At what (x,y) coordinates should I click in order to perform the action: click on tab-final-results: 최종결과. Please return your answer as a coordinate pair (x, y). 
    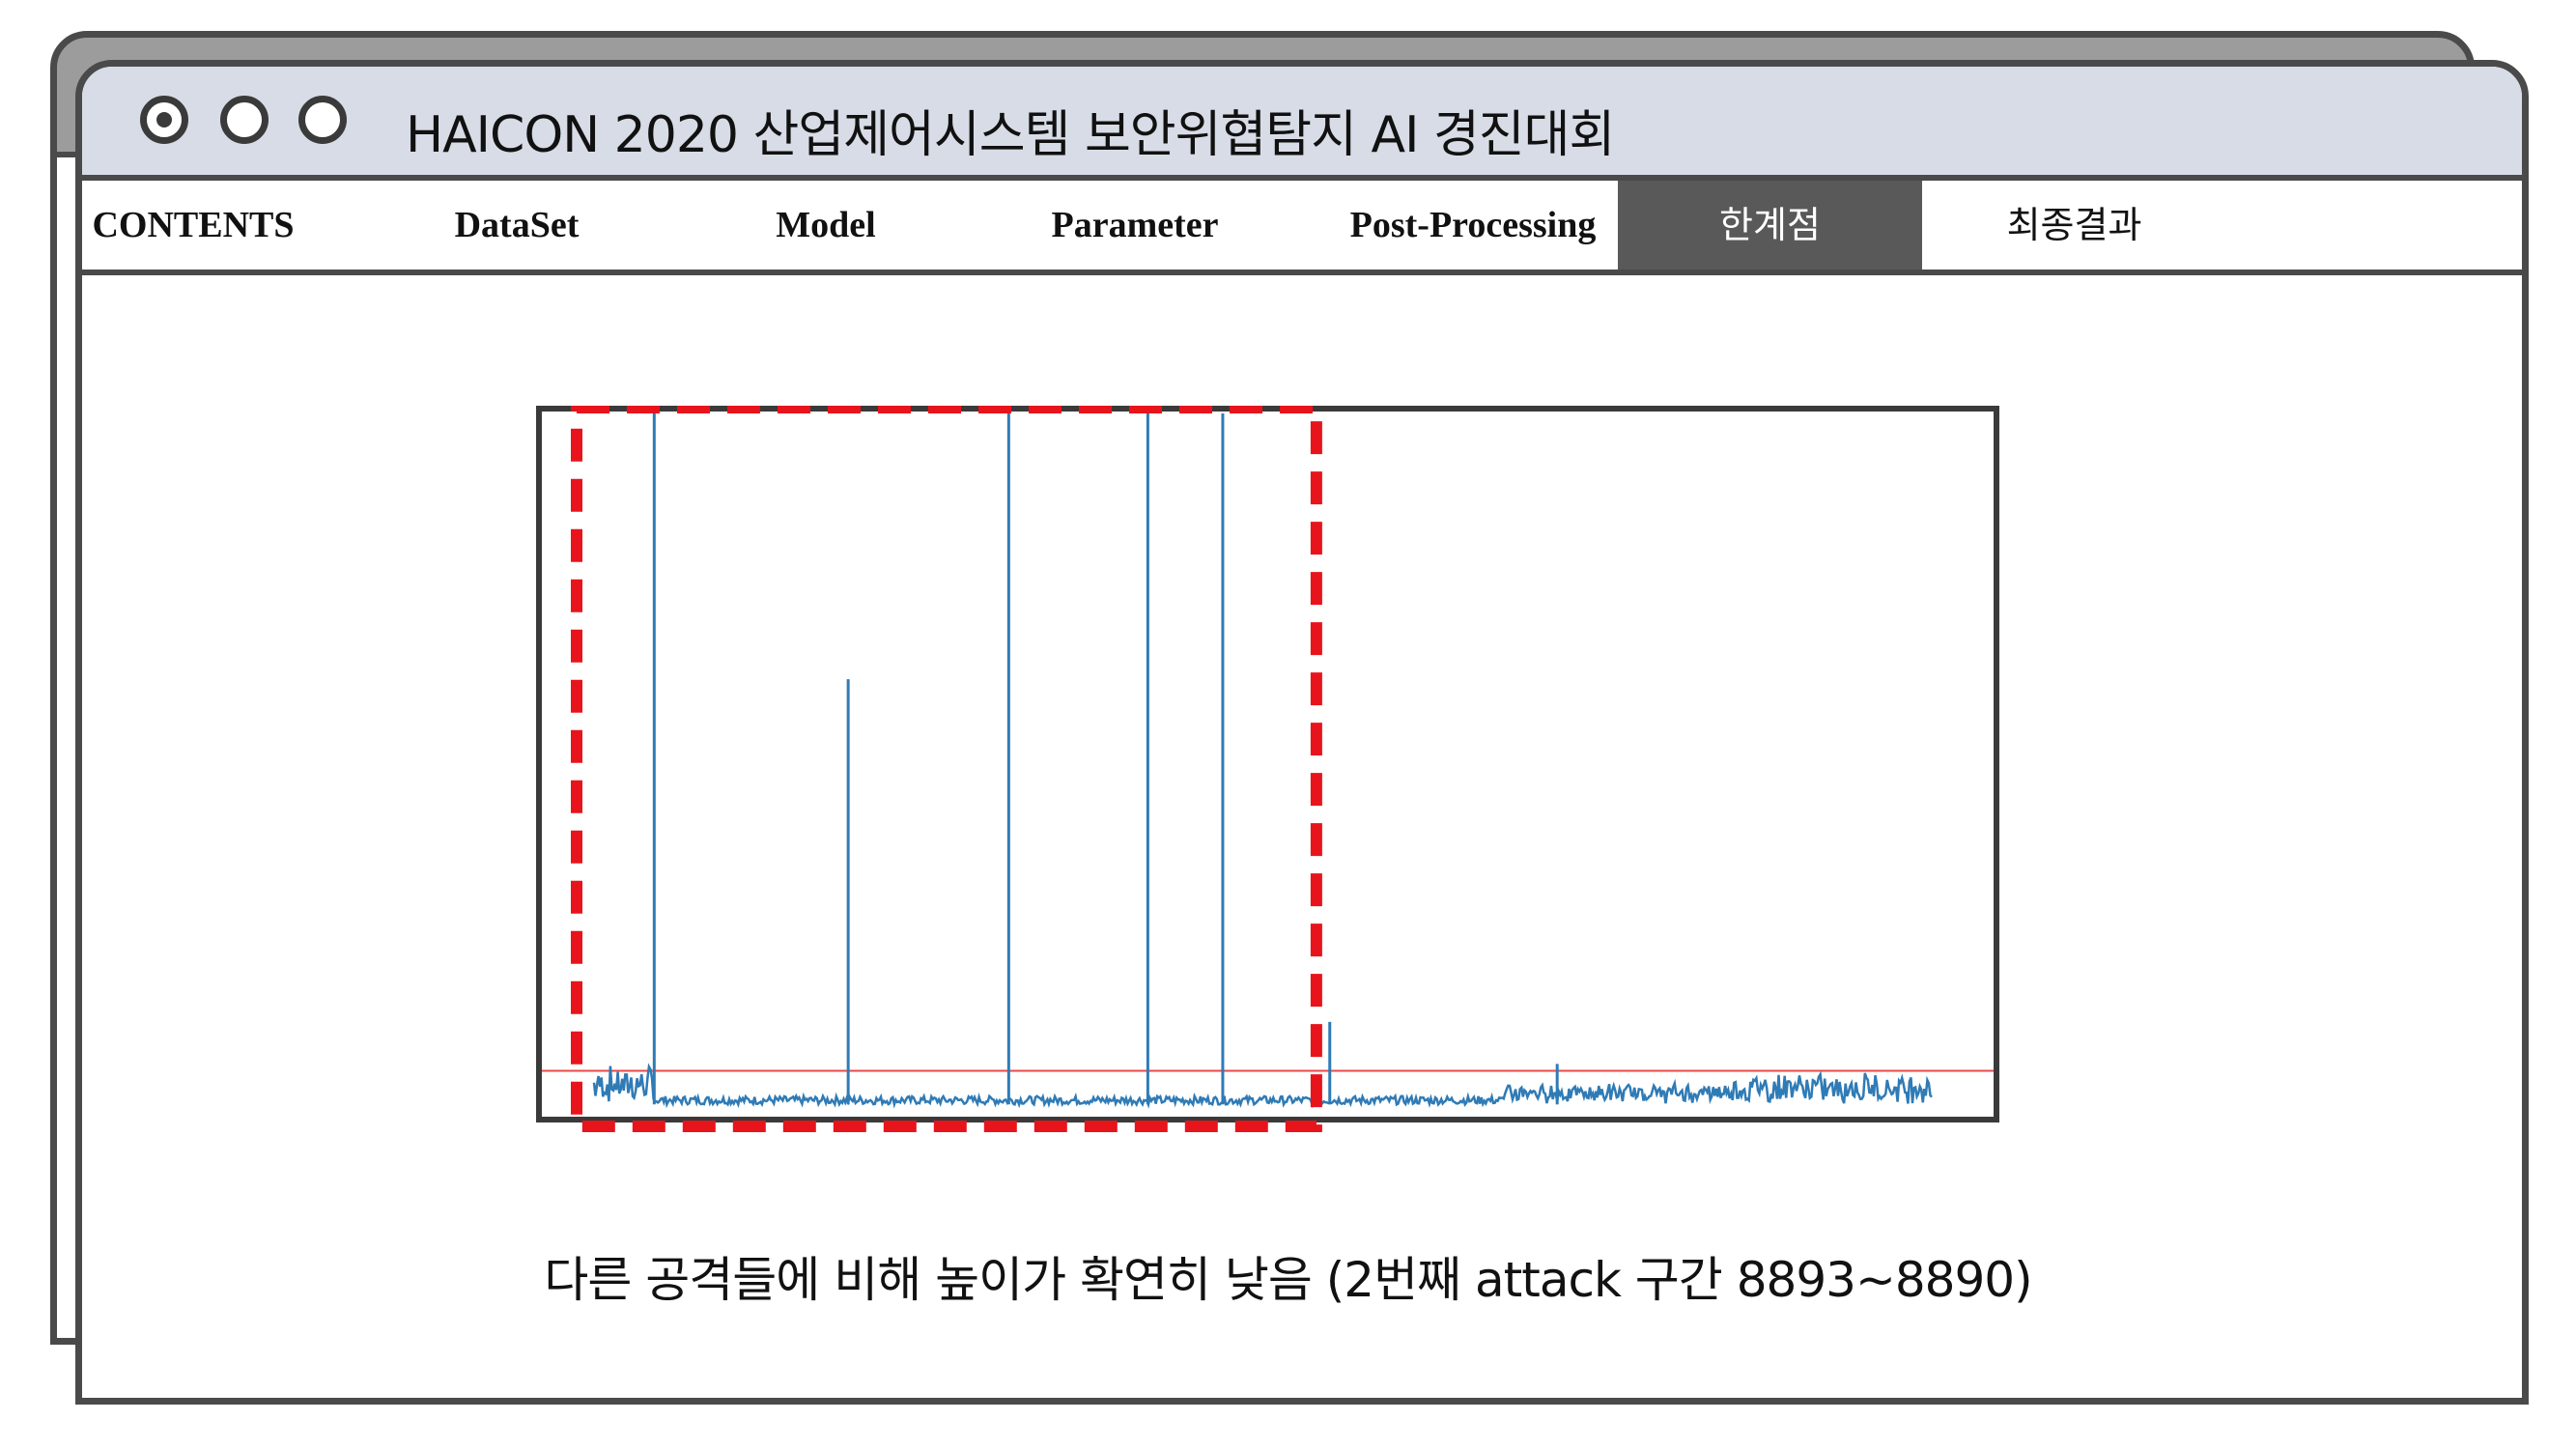
    Looking at the image, I should click on (2074, 225).